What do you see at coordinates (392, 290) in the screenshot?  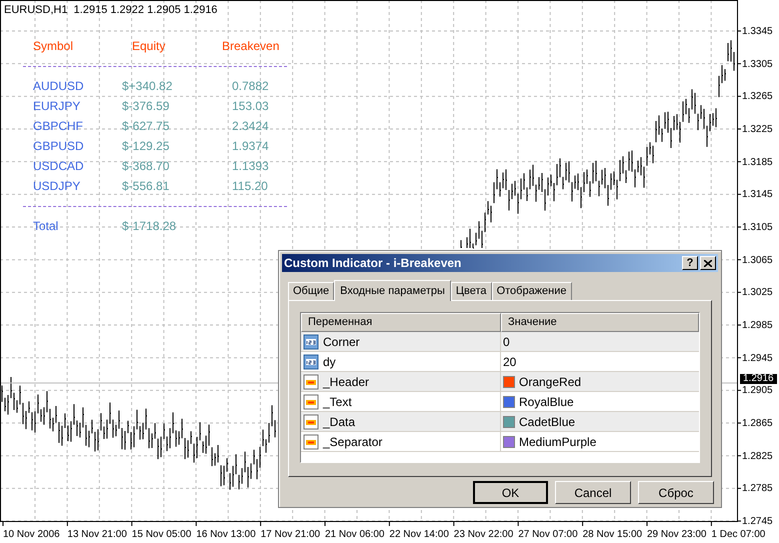 I see `tab: Входные параметры` at bounding box center [392, 290].